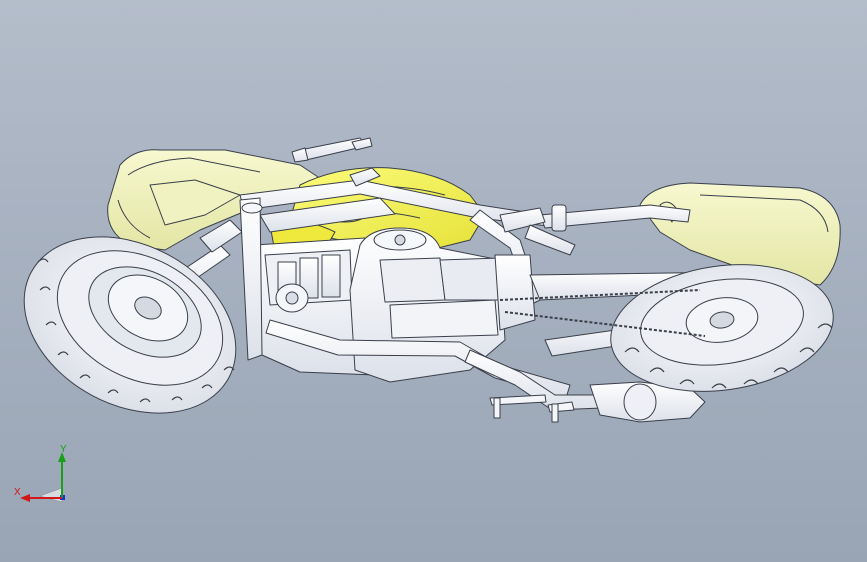 This screenshot has height=562, width=867. Describe the element at coordinates (63, 449) in the screenshot. I see `y-axis-label: Y` at that location.